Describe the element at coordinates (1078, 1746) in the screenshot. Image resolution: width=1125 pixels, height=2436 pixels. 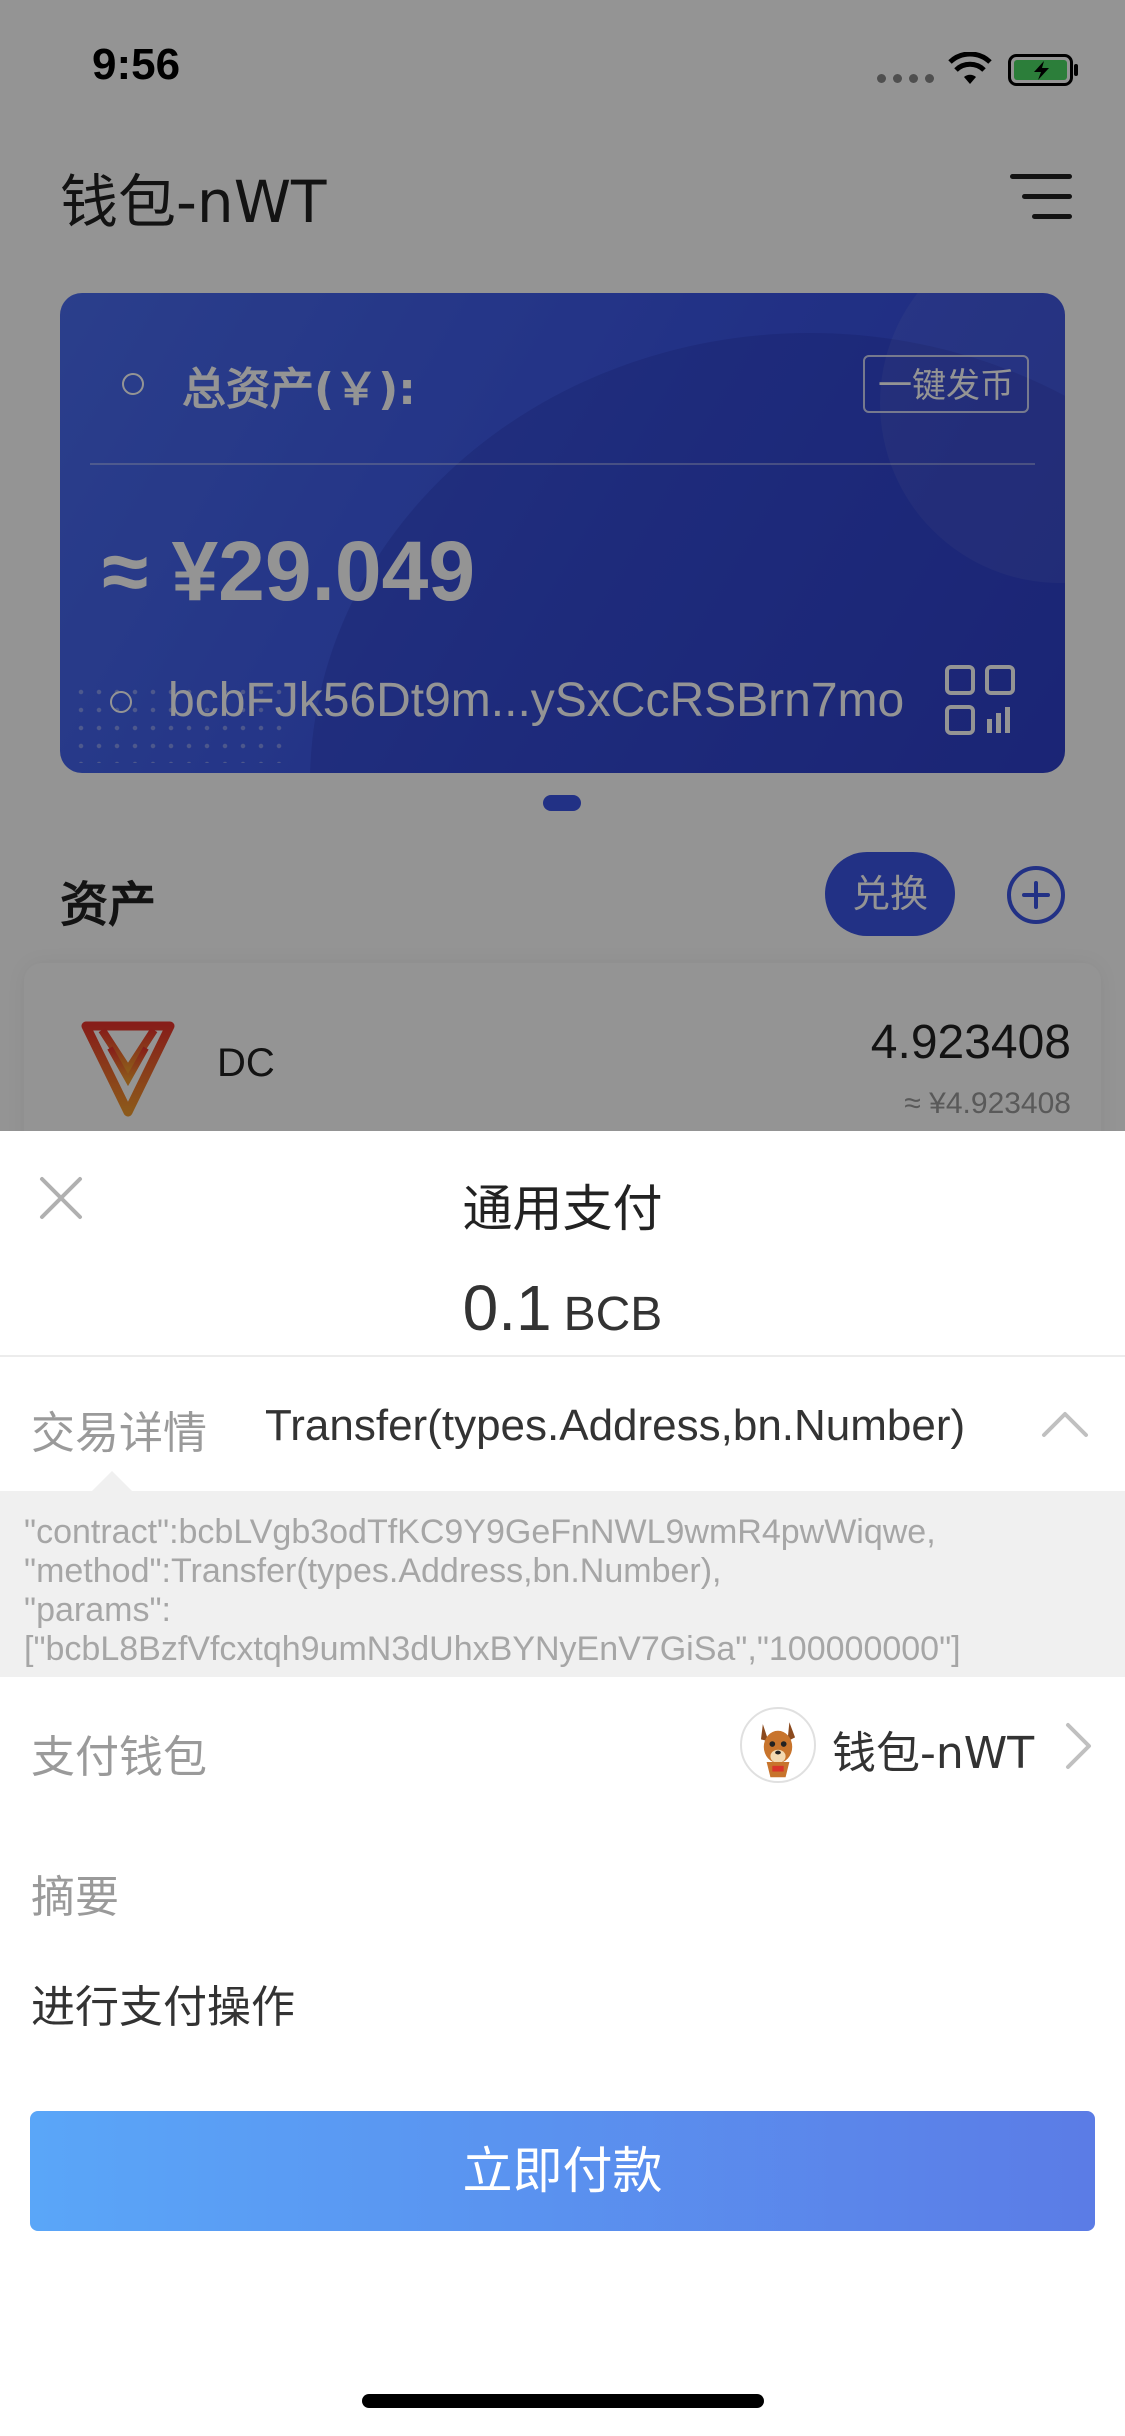
I see `chevron-right-icon` at that location.